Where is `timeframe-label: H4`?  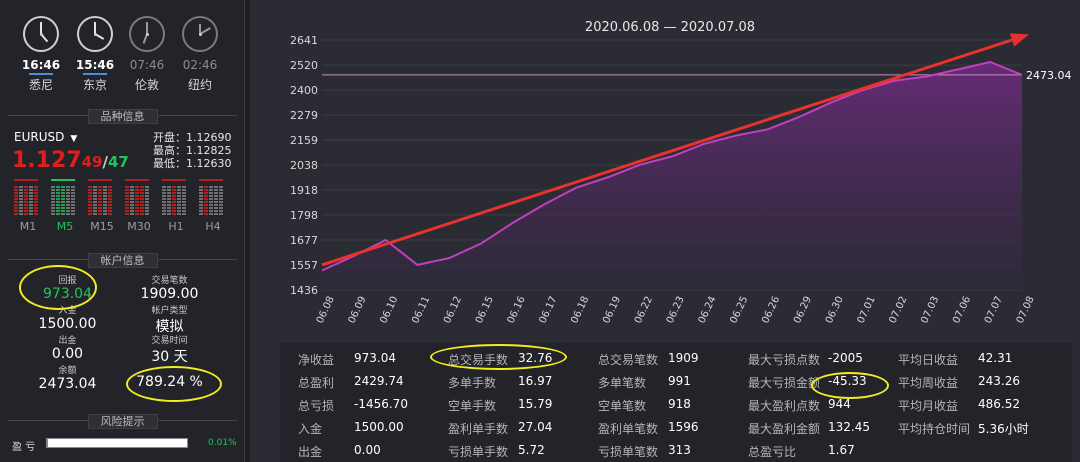 timeframe-label: H4 is located at coordinates (213, 226).